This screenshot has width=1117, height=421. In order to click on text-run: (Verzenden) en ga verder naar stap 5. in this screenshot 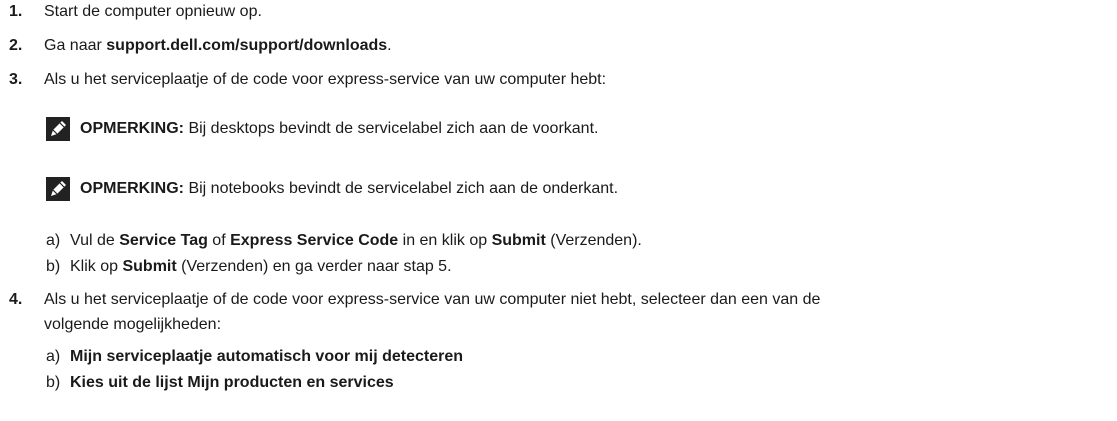, I will do `click(314, 266)`.